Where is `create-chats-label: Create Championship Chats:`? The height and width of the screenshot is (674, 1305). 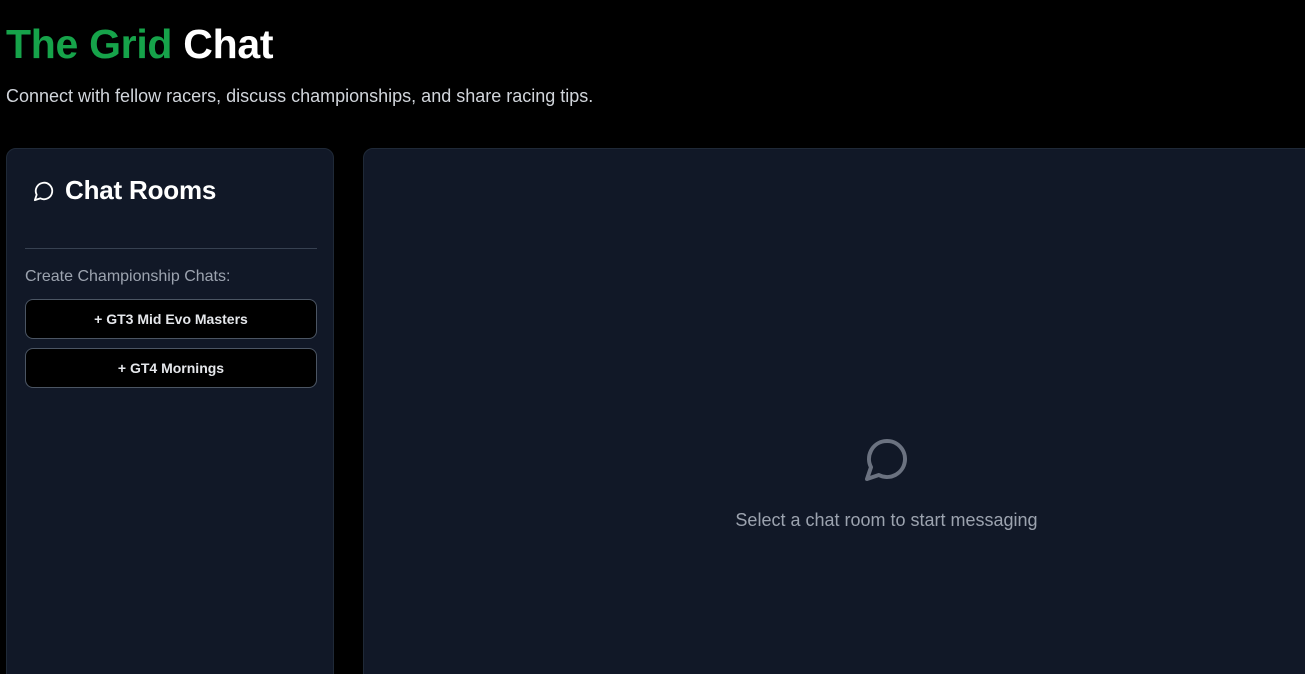 create-chats-label: Create Championship Chats: is located at coordinates (128, 276).